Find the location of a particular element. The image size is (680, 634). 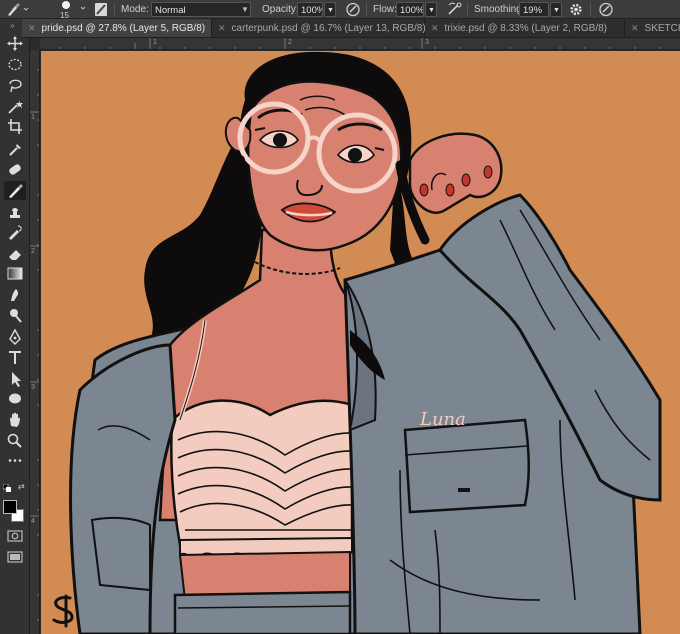

ruler-label: 4 is located at coordinates (33, 521).